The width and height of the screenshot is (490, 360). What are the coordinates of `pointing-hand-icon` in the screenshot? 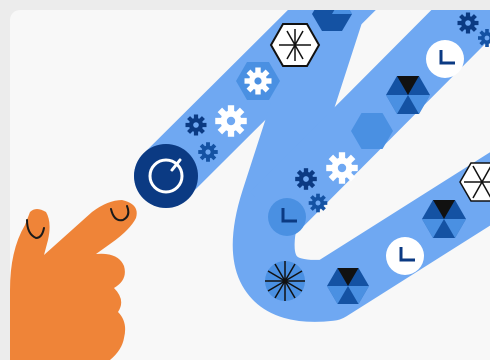 It's located at (73, 280).